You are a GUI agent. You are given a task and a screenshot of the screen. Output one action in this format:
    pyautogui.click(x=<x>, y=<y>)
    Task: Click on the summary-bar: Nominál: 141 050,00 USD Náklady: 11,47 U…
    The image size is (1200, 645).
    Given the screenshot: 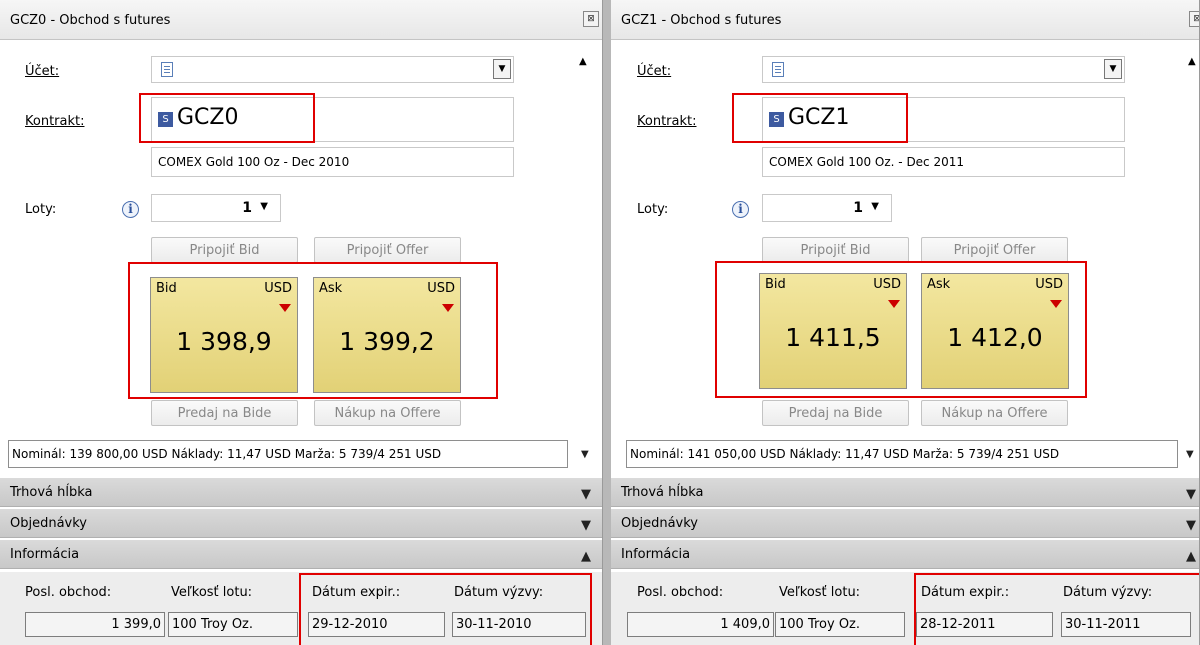 What is the action you would take?
    pyautogui.click(x=902, y=454)
    